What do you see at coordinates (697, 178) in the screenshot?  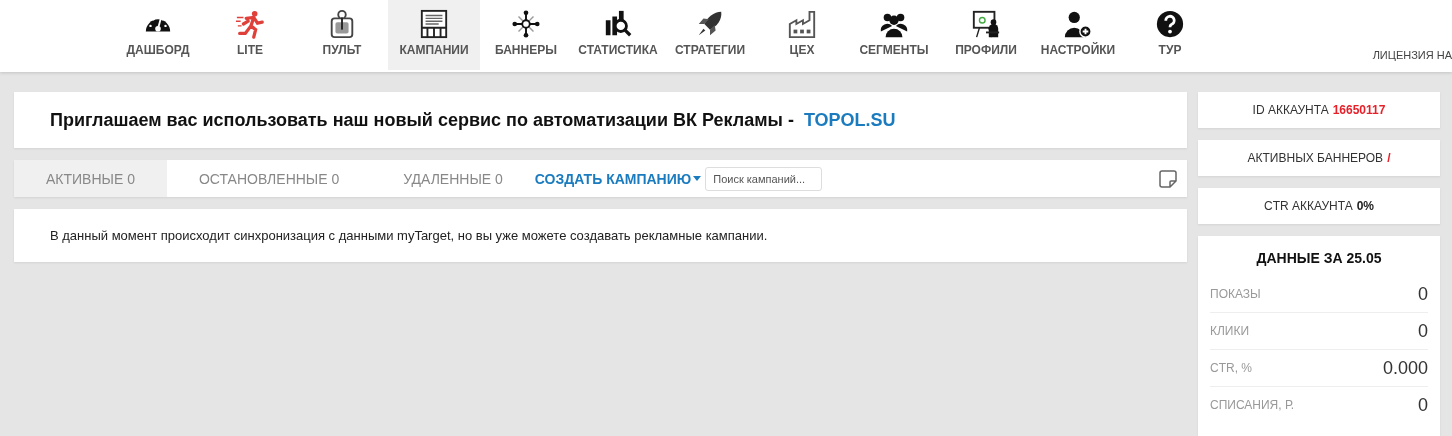 I see `caret-icon` at bounding box center [697, 178].